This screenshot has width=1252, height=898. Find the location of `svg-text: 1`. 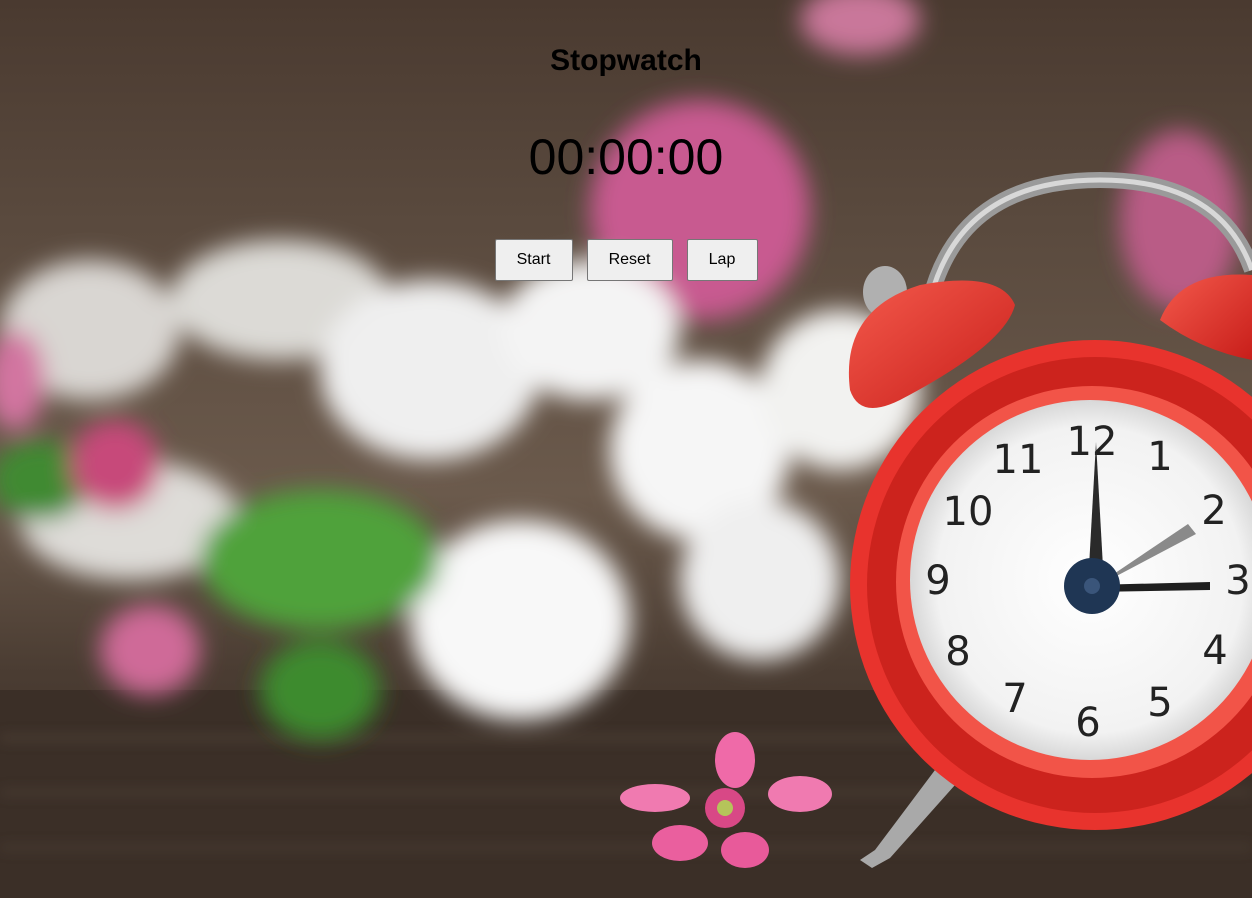

svg-text: 1 is located at coordinates (1159, 457).